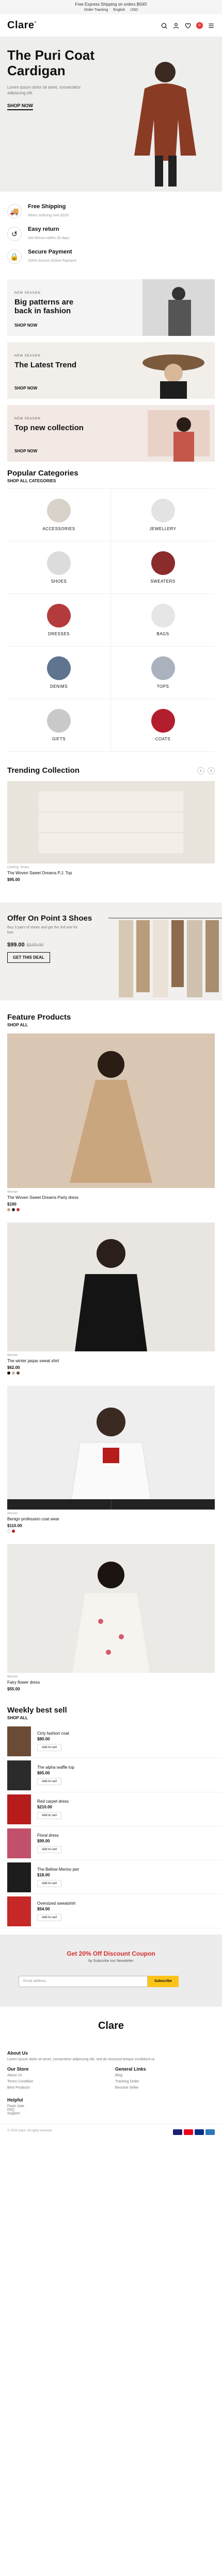  What do you see at coordinates (134, 10) in the screenshot?
I see `currency-selector: USD` at bounding box center [134, 10].